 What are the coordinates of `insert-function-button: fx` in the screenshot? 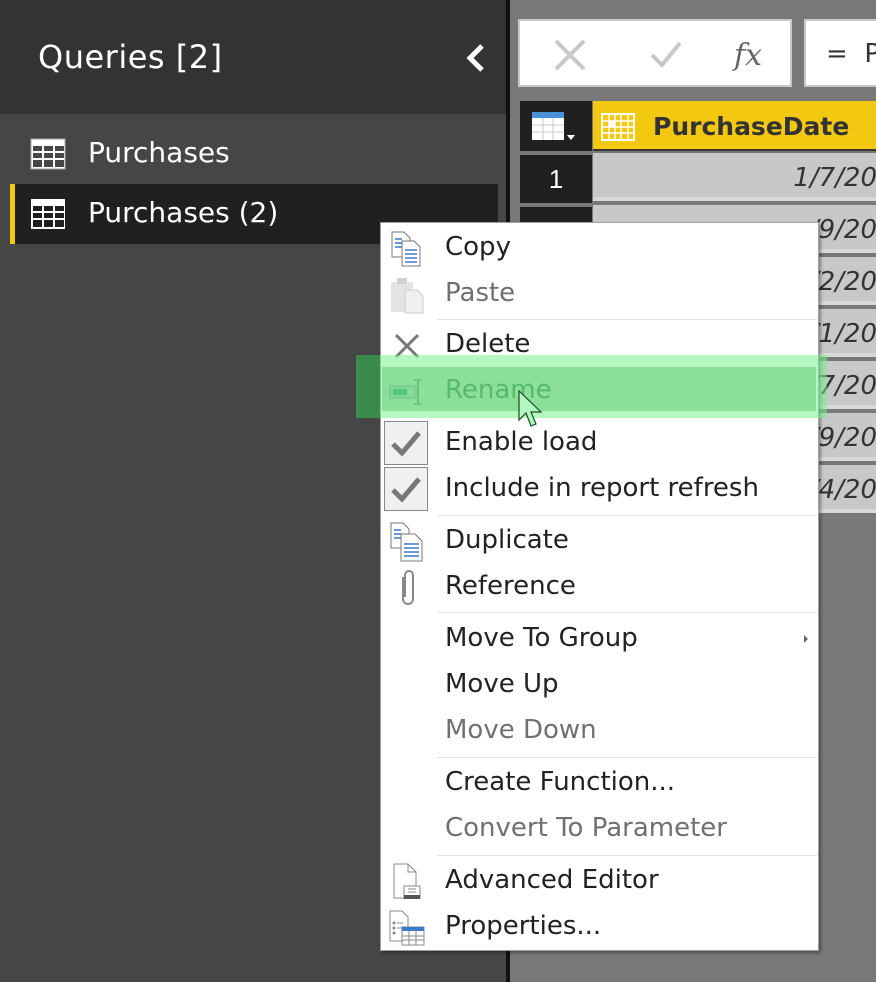 It's located at (748, 55).